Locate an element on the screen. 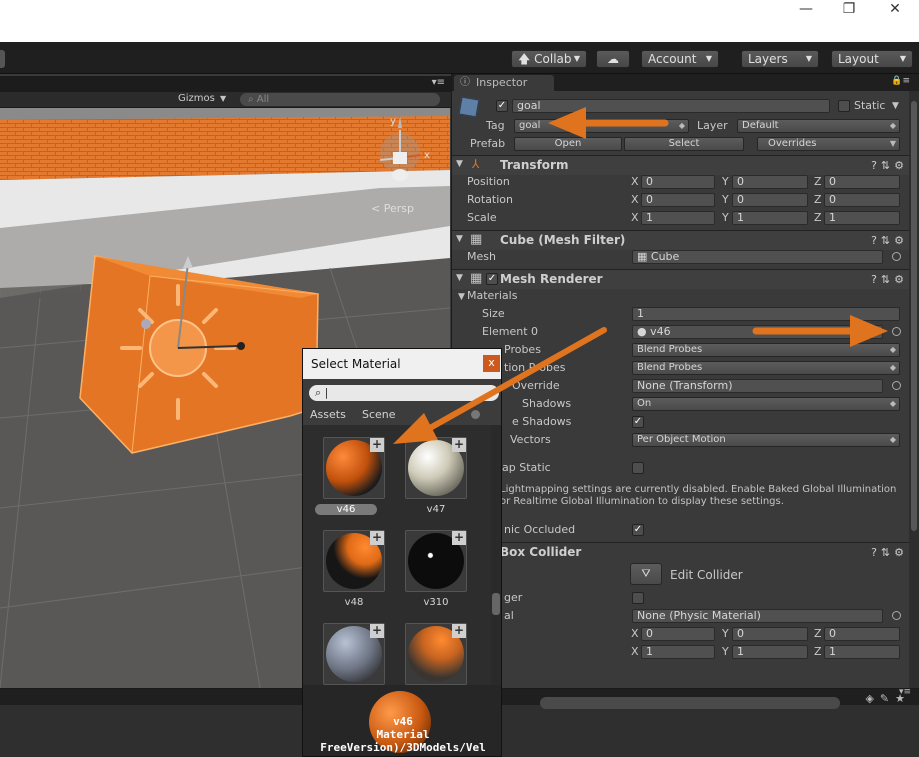 This screenshot has width=919, height=757. size-z-field: 1 is located at coordinates (862, 652).